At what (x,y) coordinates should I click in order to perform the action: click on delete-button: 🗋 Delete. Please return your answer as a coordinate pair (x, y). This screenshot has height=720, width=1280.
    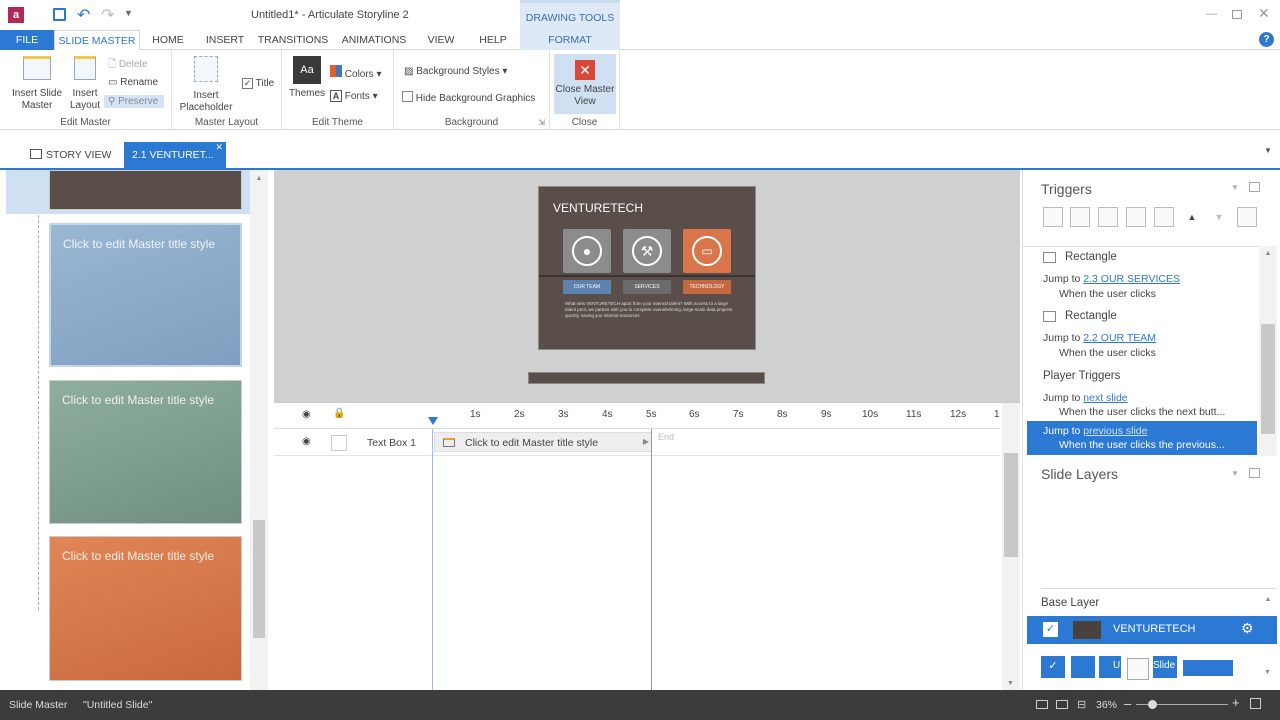
    Looking at the image, I should click on (128, 65).